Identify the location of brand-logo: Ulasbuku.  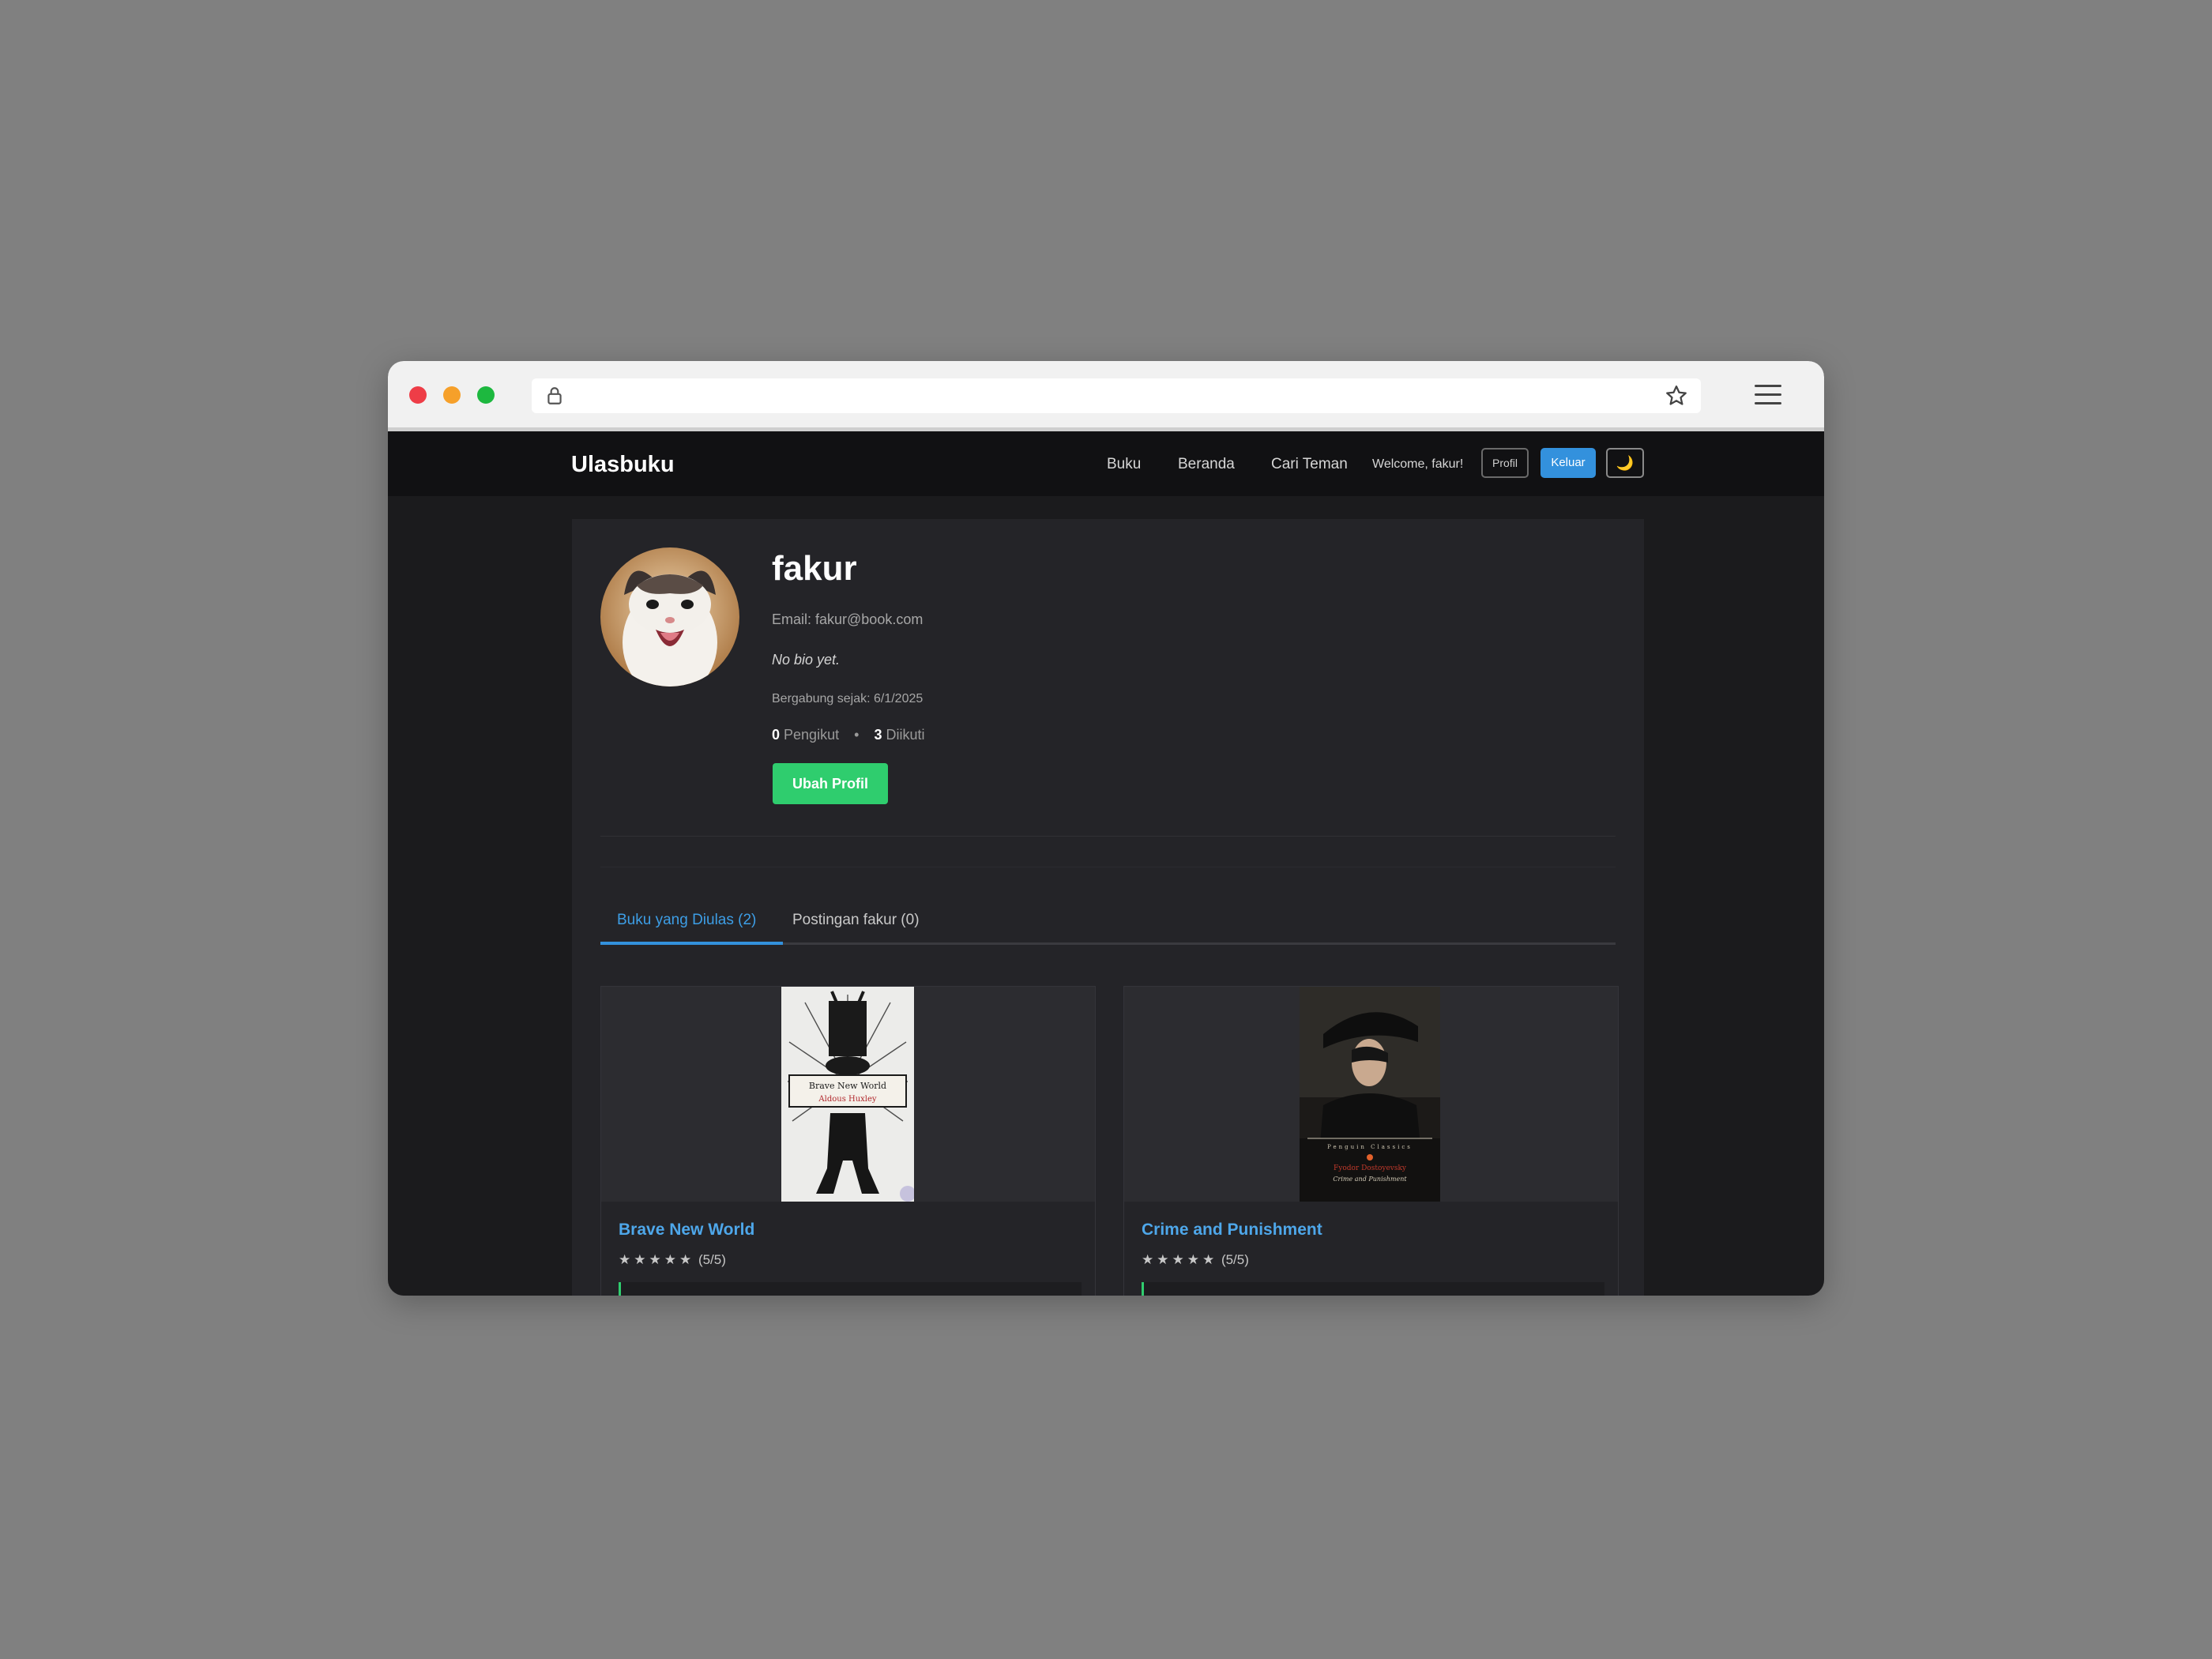
(623, 465).